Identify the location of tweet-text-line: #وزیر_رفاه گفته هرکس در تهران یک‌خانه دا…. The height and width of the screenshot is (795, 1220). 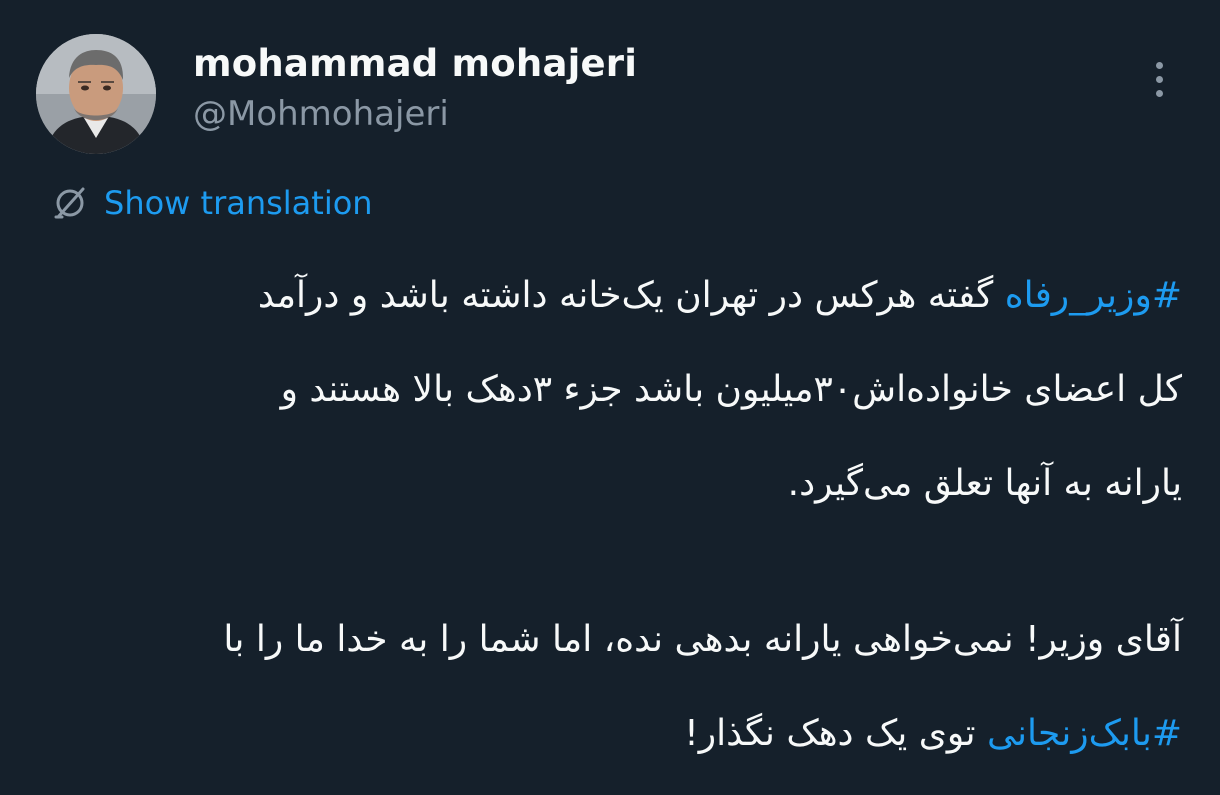
(607, 296).